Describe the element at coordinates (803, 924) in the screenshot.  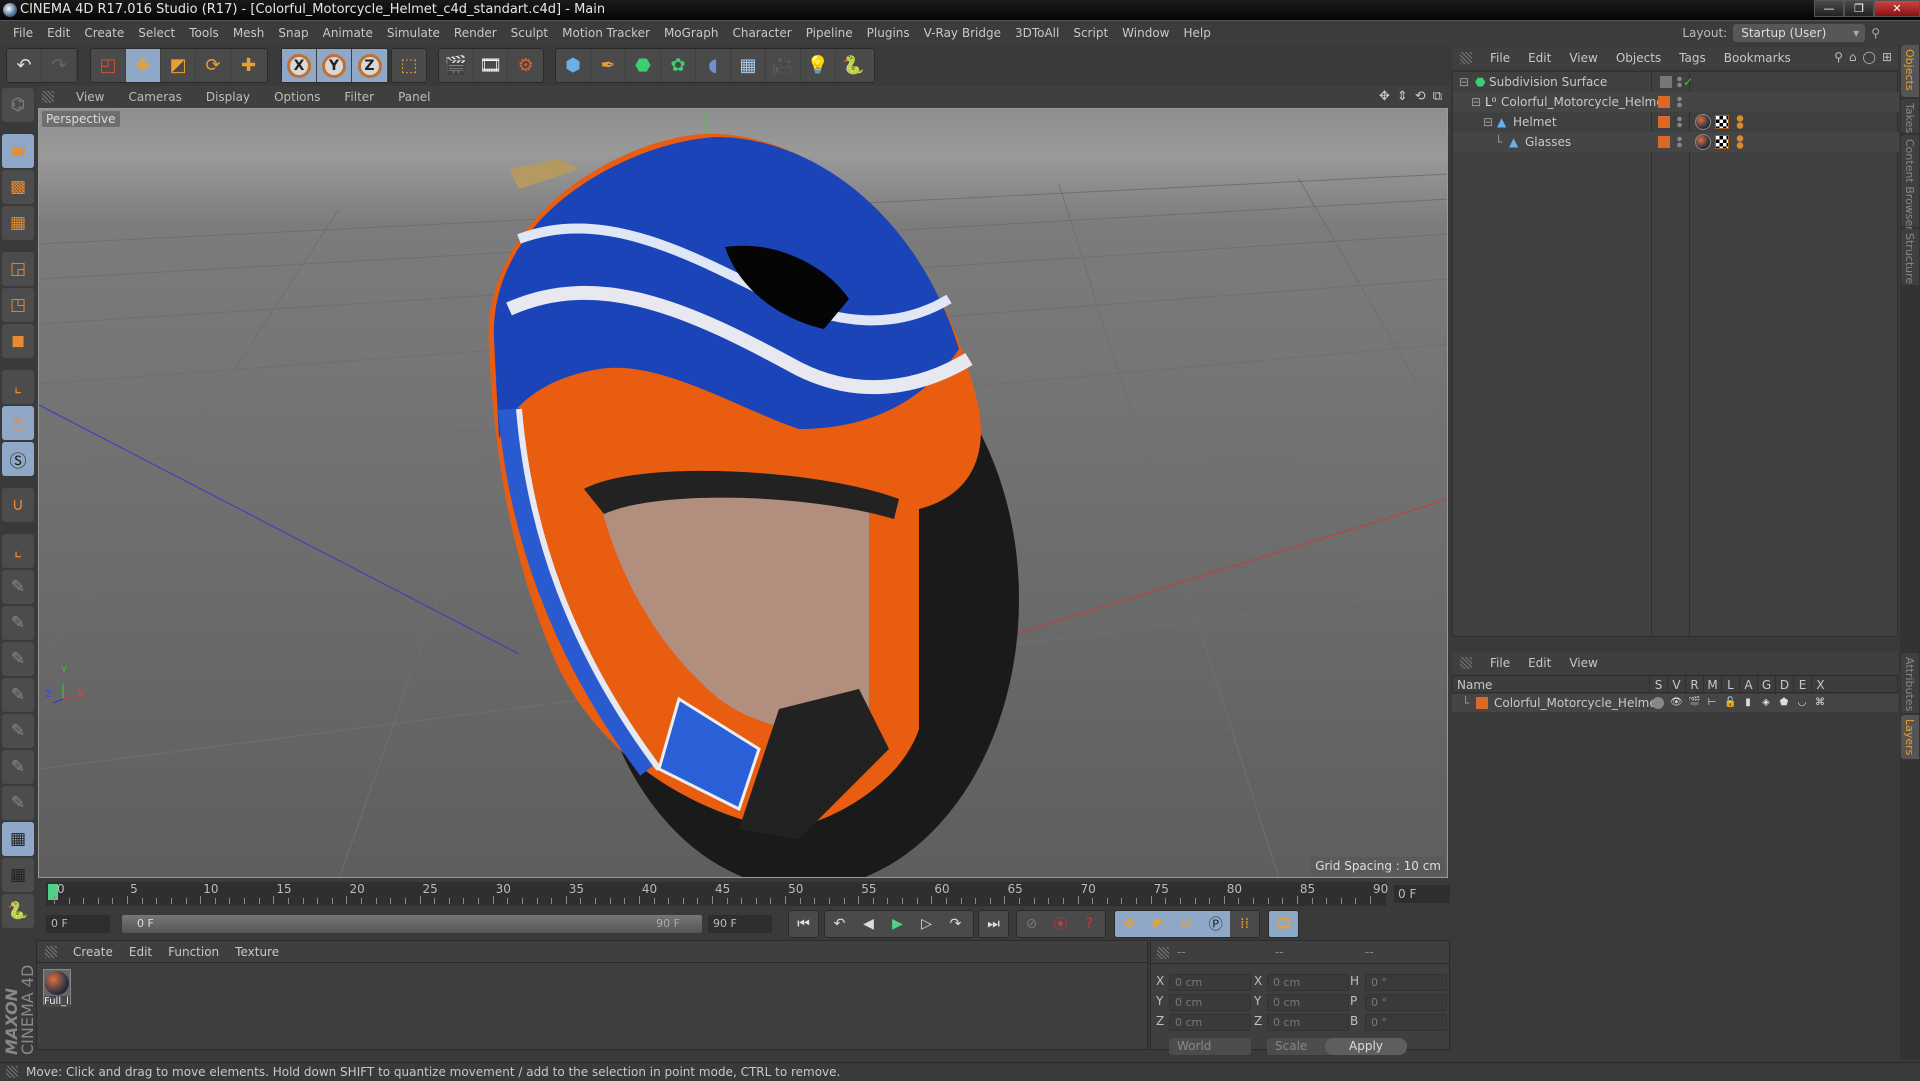
I see `go-to-start-icon: ⏮` at that location.